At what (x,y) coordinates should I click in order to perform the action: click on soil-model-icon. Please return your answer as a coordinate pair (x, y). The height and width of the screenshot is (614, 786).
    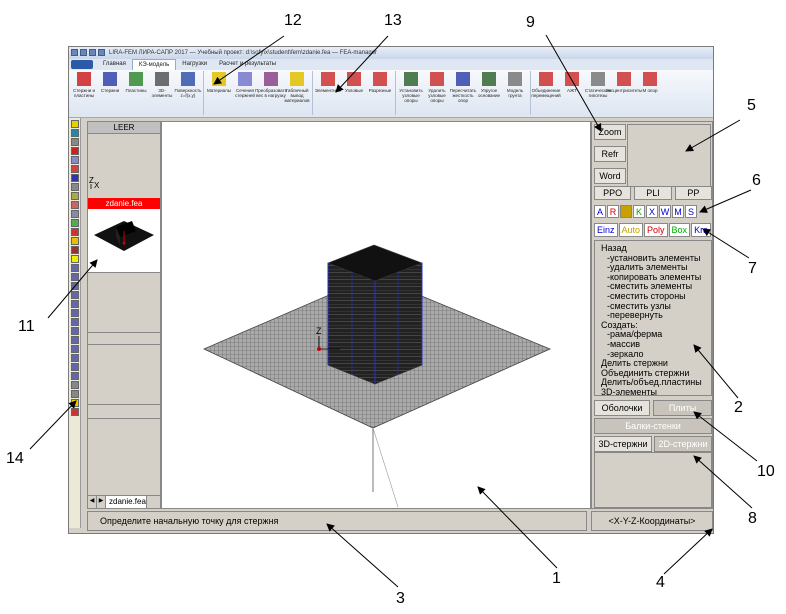
    Looking at the image, I should click on (515, 79).